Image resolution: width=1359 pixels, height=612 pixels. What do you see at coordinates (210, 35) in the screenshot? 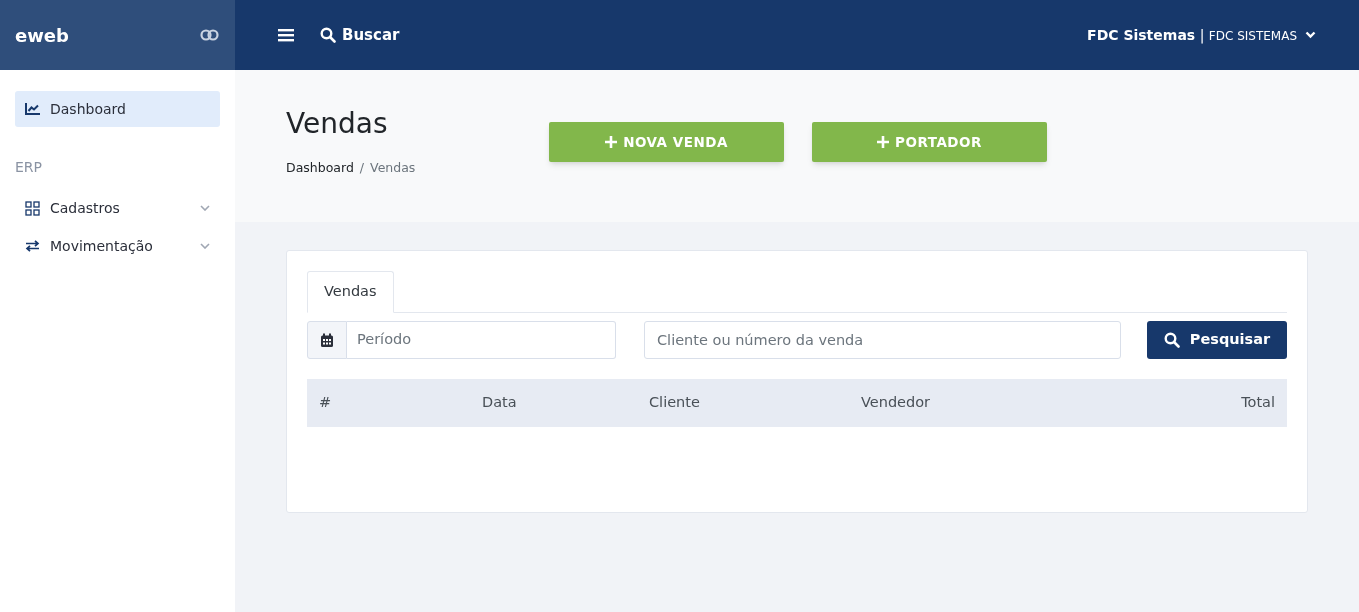
I see `toggle-icon` at bounding box center [210, 35].